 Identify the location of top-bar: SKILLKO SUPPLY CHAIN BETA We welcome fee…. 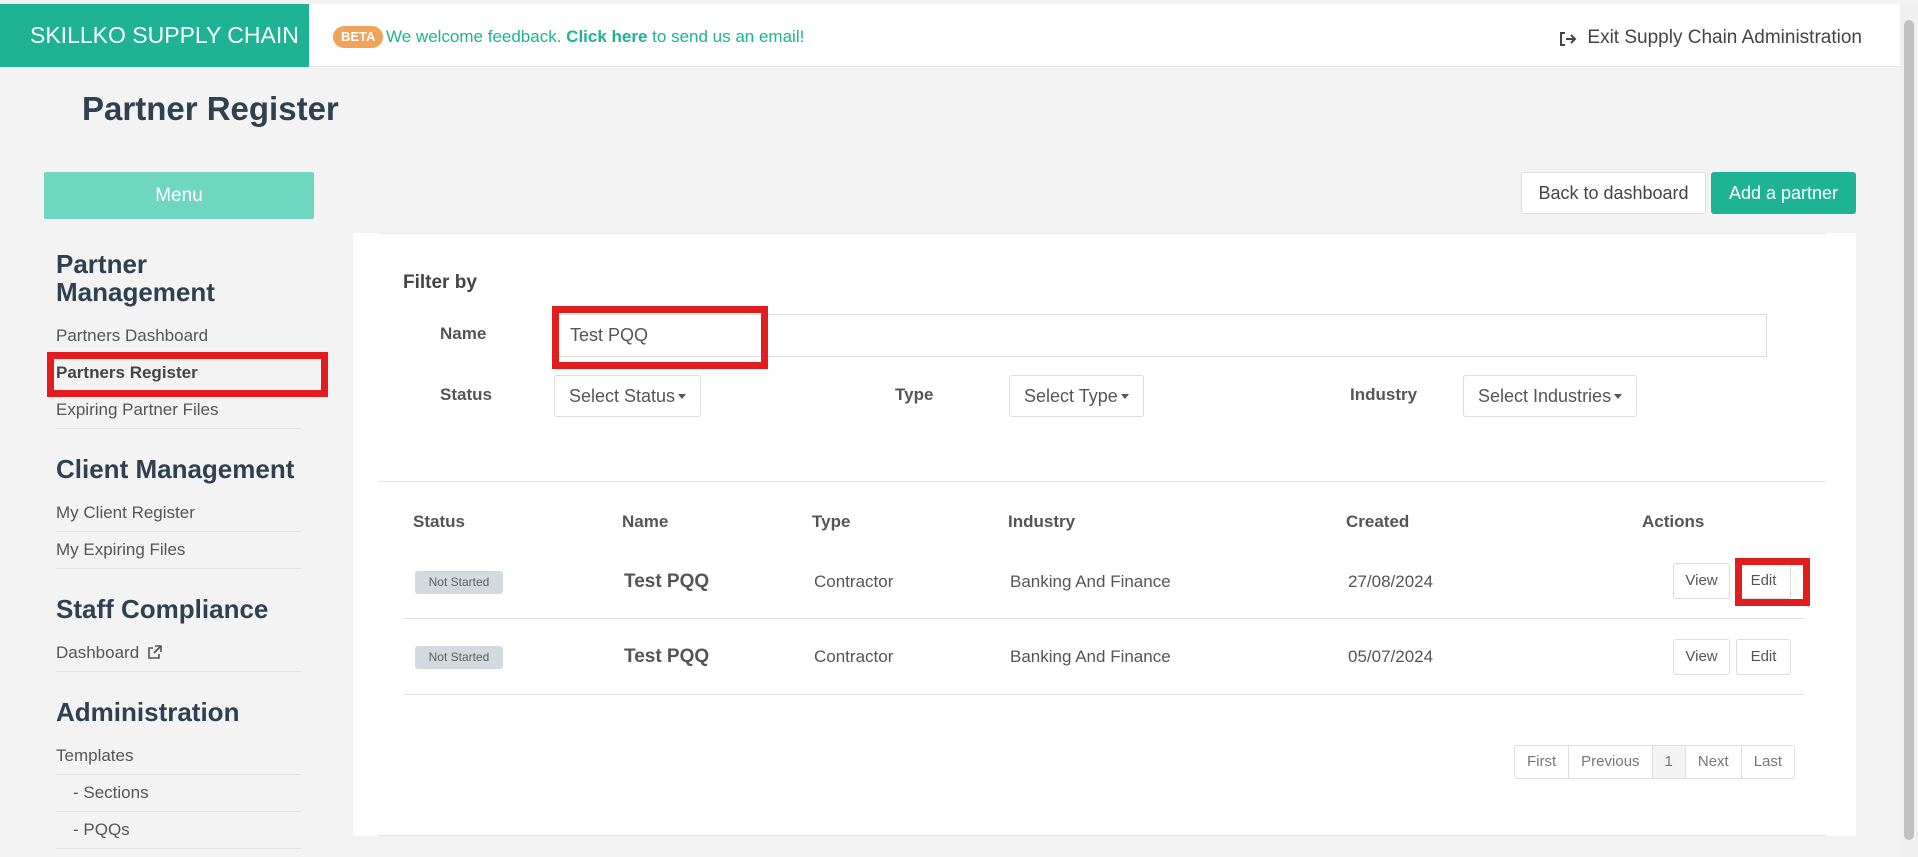
(950, 35).